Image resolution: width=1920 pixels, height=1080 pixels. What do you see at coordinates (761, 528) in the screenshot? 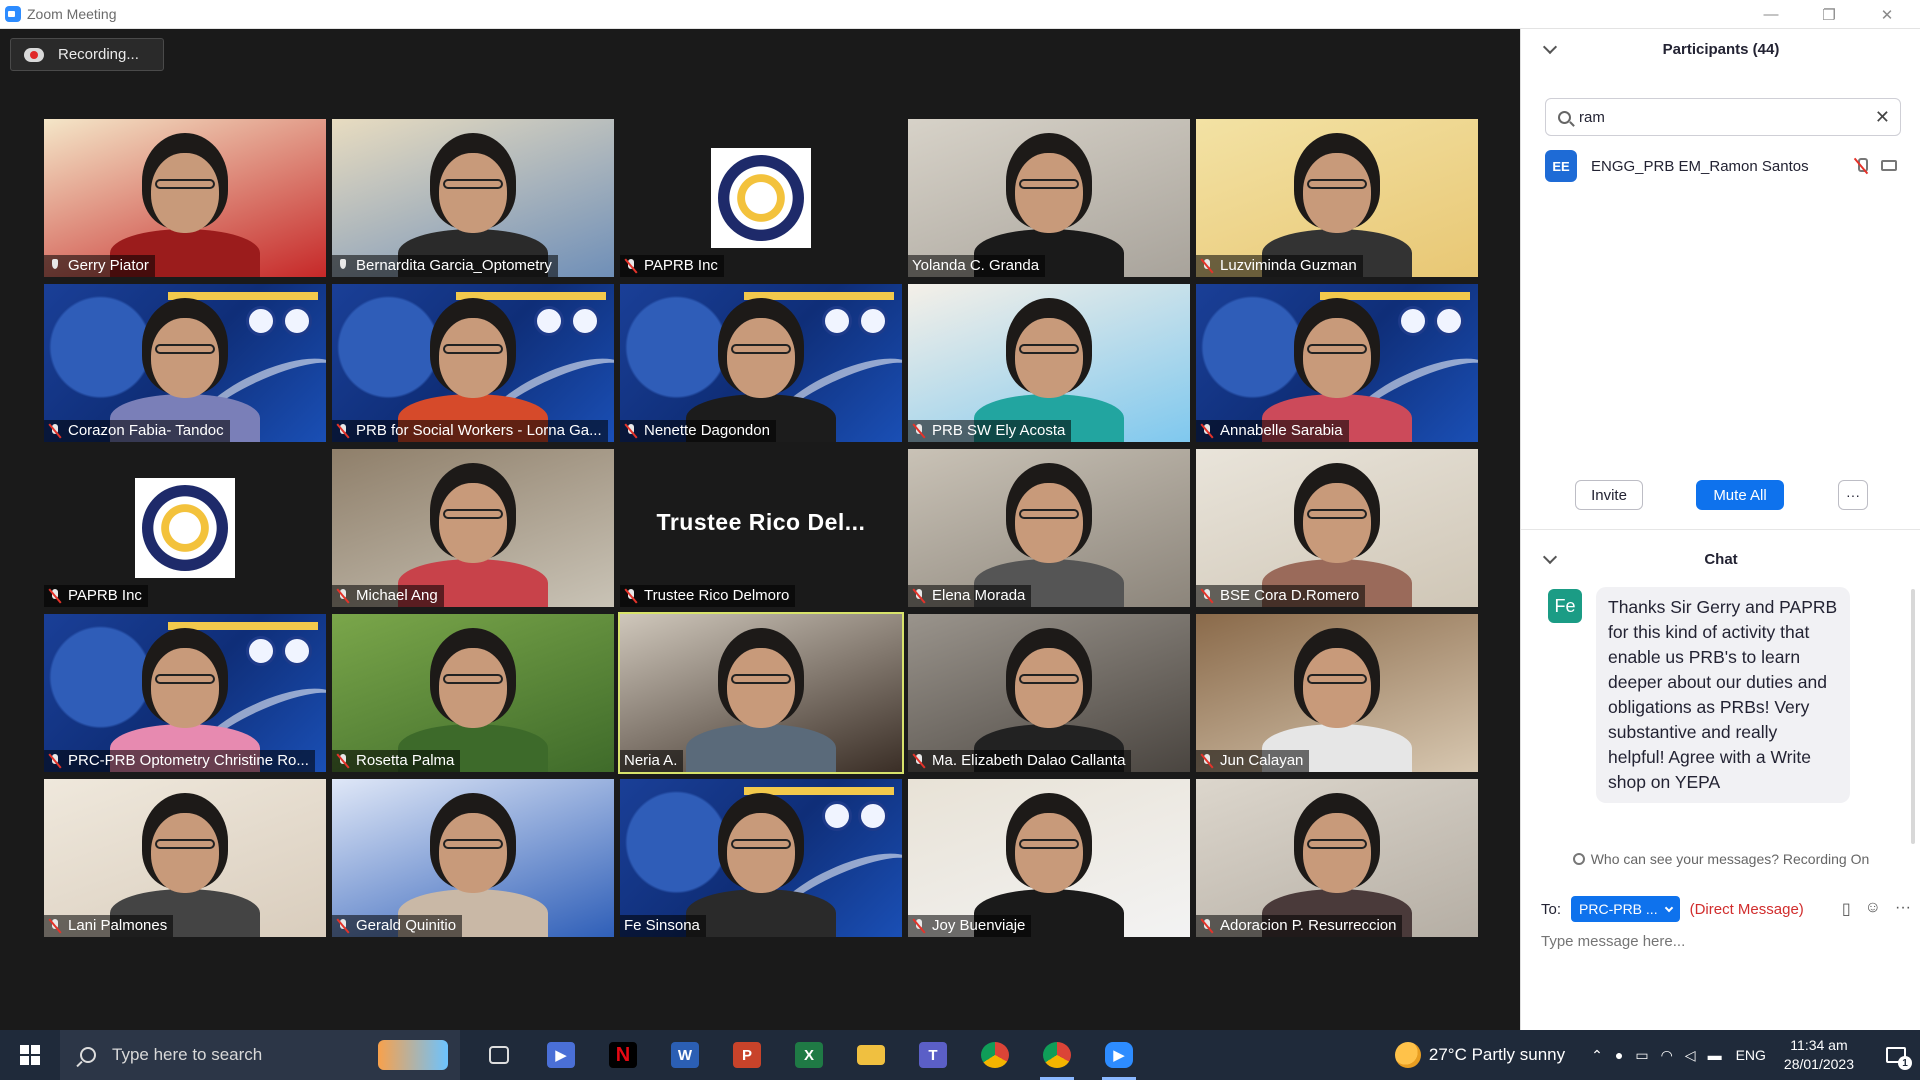
I see `video-tile: Trustee Rico Del... Trustee Rico Delmoro` at bounding box center [761, 528].